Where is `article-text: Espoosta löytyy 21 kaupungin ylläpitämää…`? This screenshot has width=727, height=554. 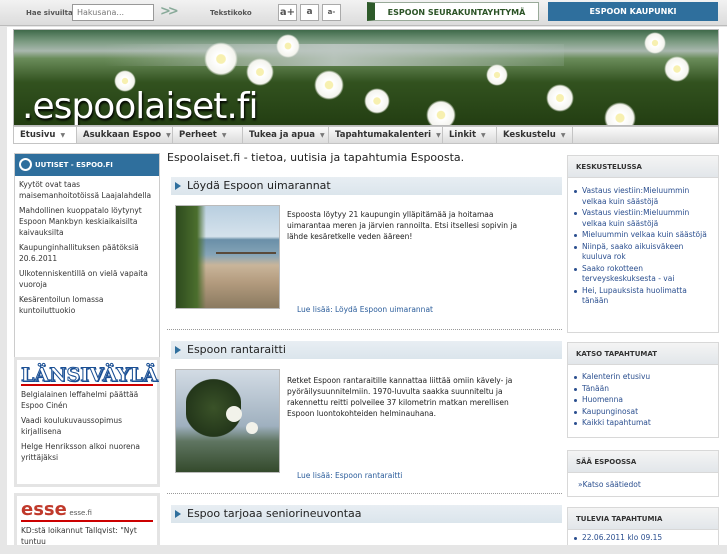 article-text: Espoosta löytyy 21 kaupungin ylläpitämää… is located at coordinates (402, 225).